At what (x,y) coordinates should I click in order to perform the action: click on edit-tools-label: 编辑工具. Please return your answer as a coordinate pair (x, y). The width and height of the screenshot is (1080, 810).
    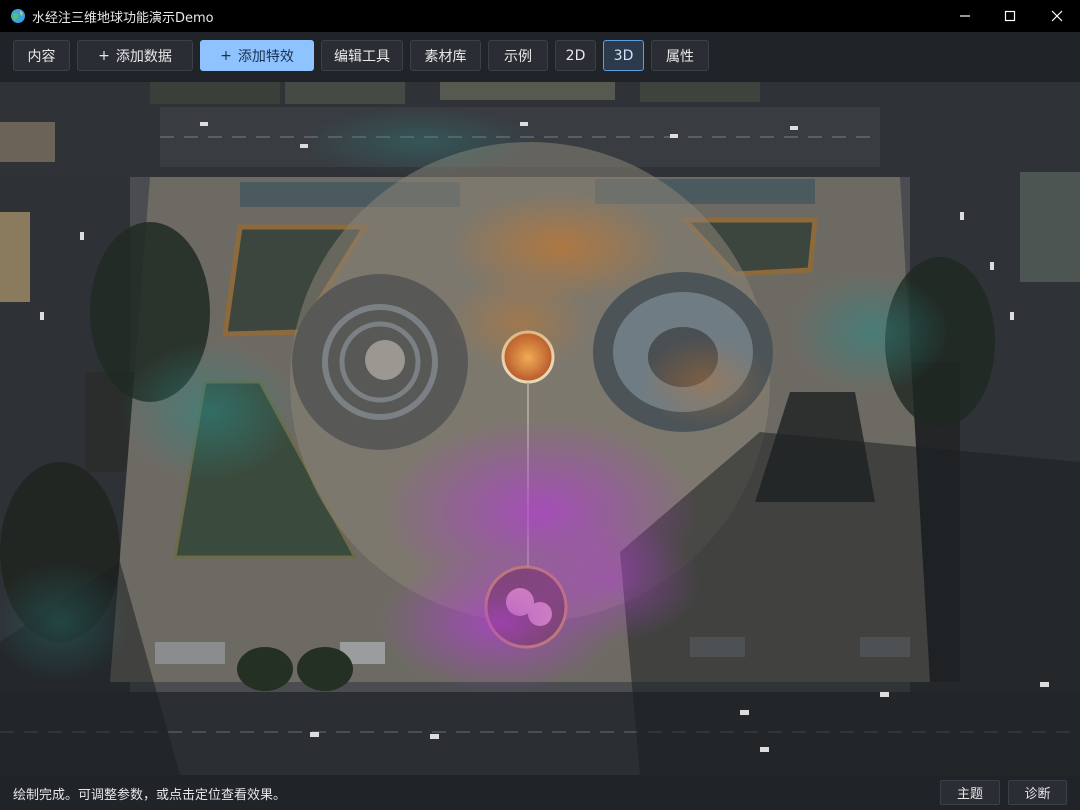
    Looking at the image, I should click on (362, 56).